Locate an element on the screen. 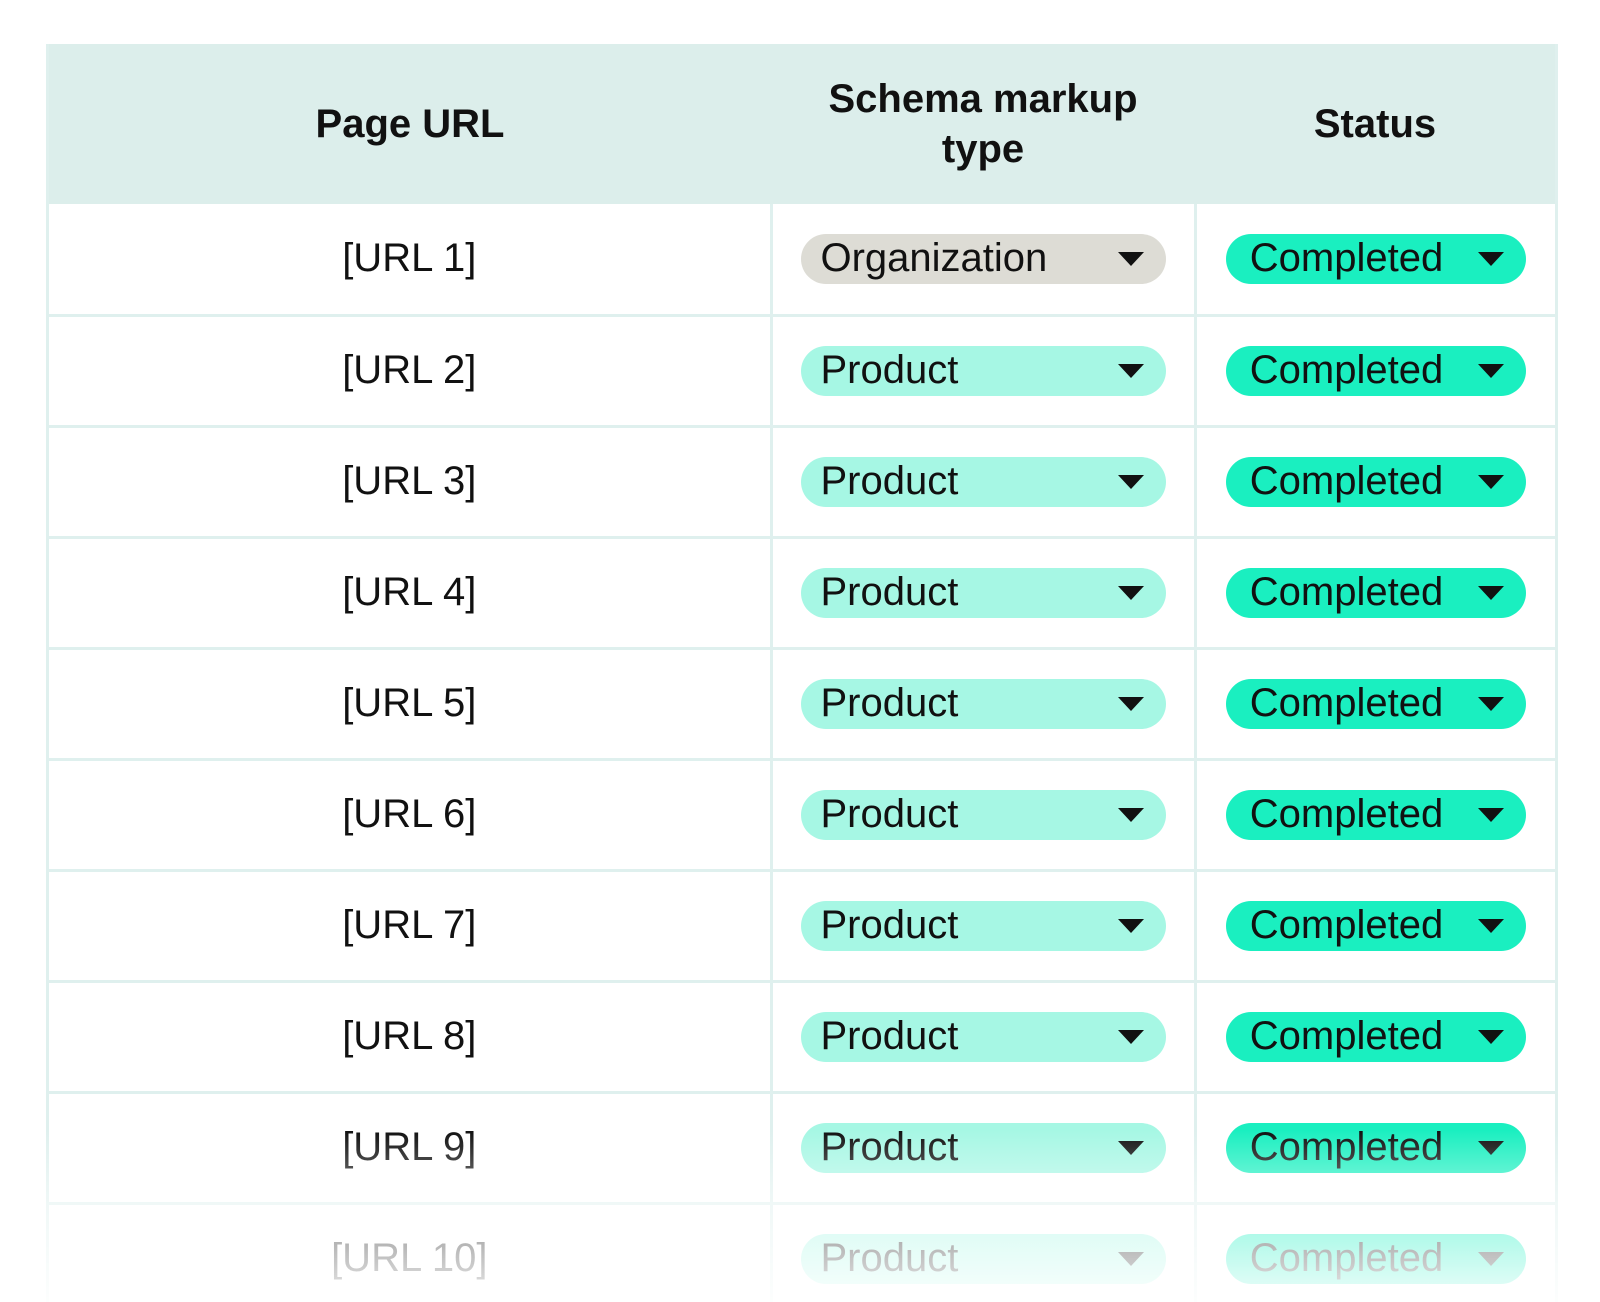 The height and width of the screenshot is (1302, 1600). header-row: Page URL Schema markup type Status is located at coordinates (802, 124).